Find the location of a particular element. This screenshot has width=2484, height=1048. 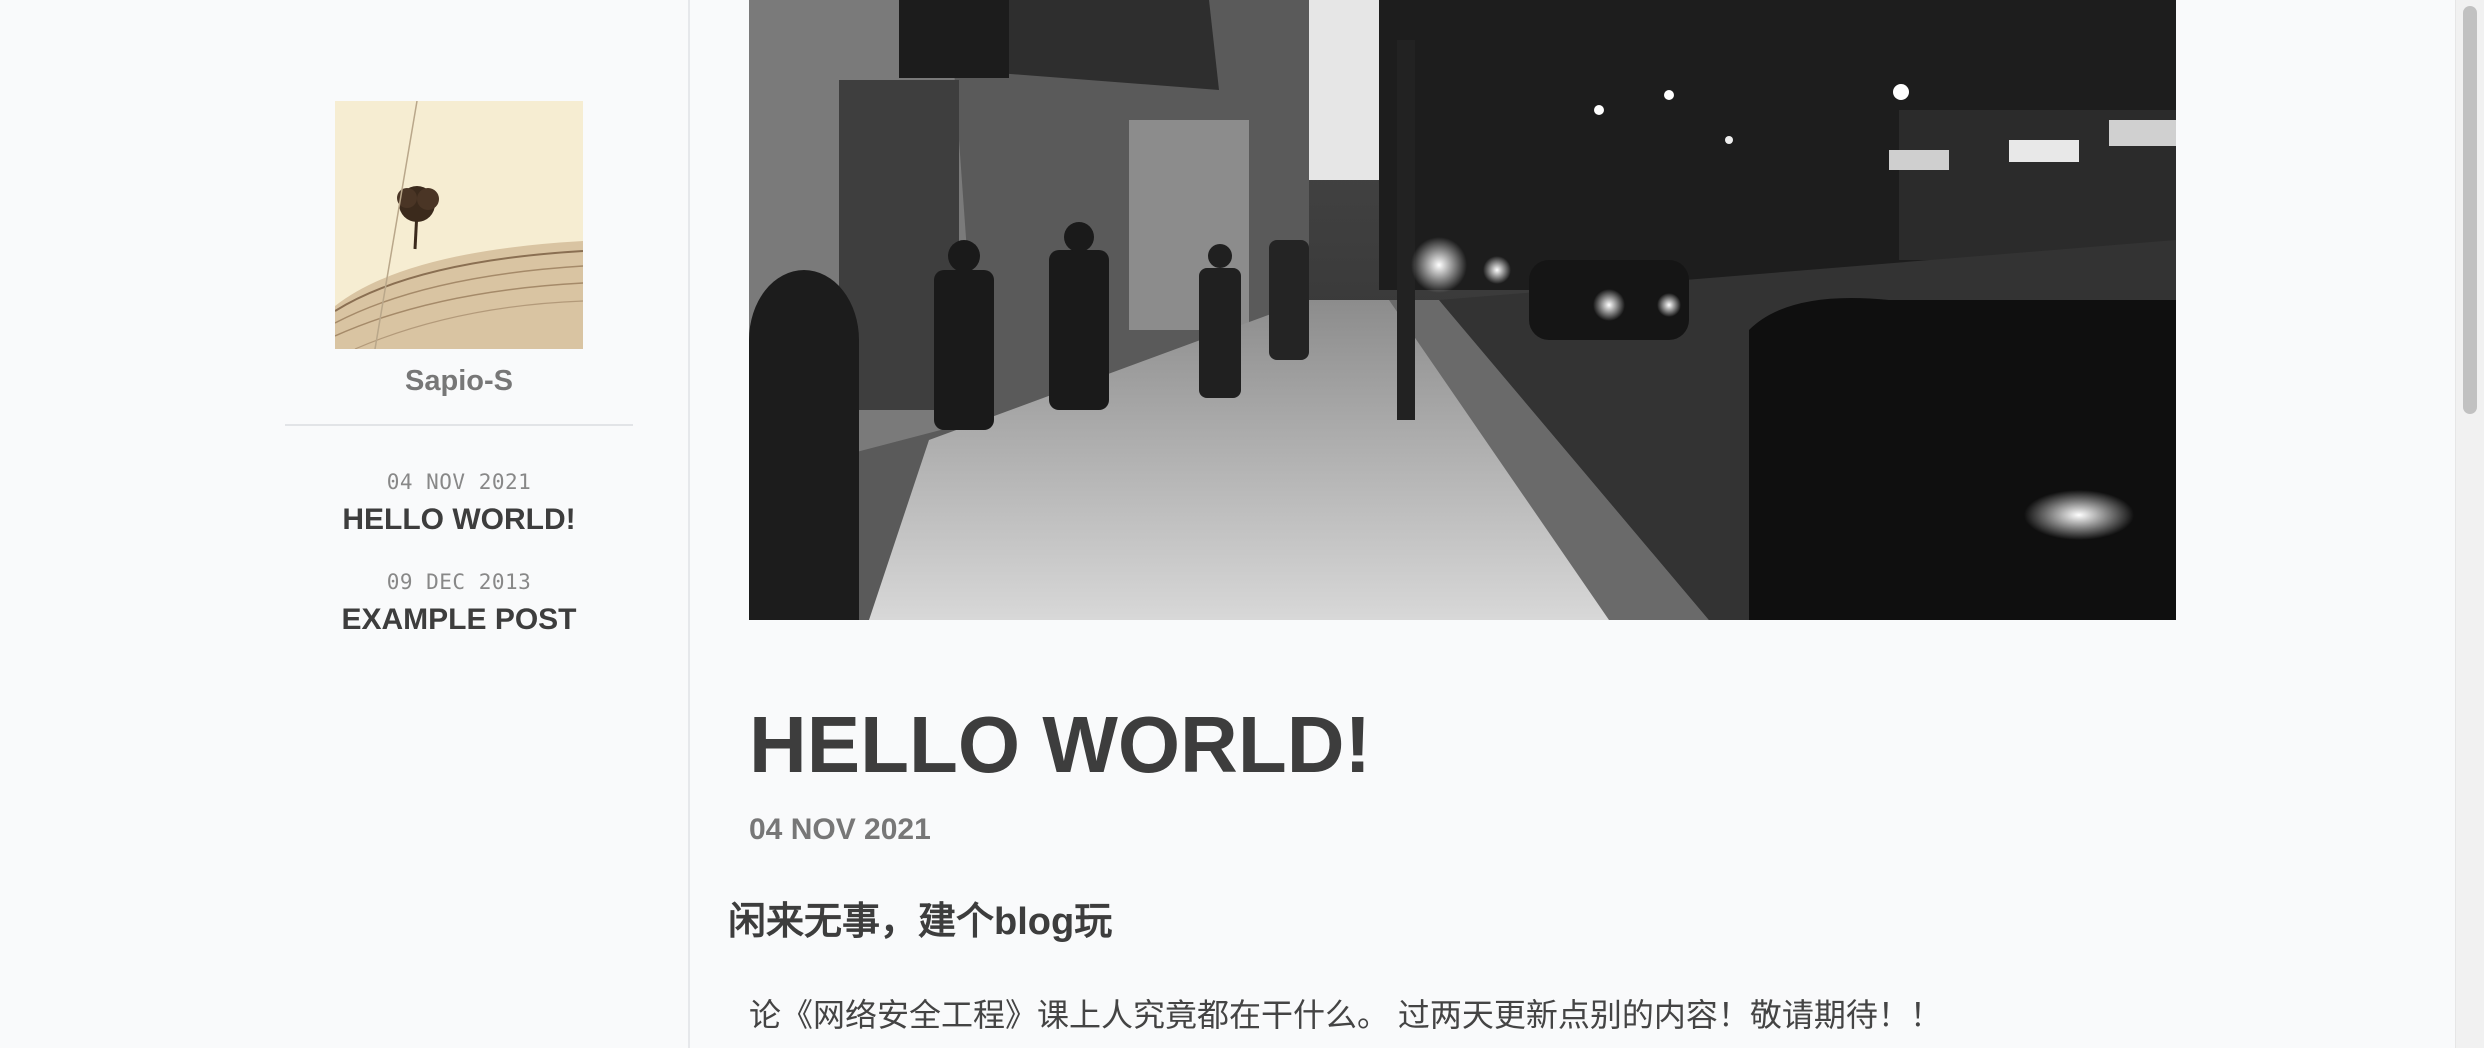

article-paragraph: 论《网络安全工程》课上人究竟都在干什么。 过两天更新点别的内容！敬请期待！！ is located at coordinates (1345, 1015).